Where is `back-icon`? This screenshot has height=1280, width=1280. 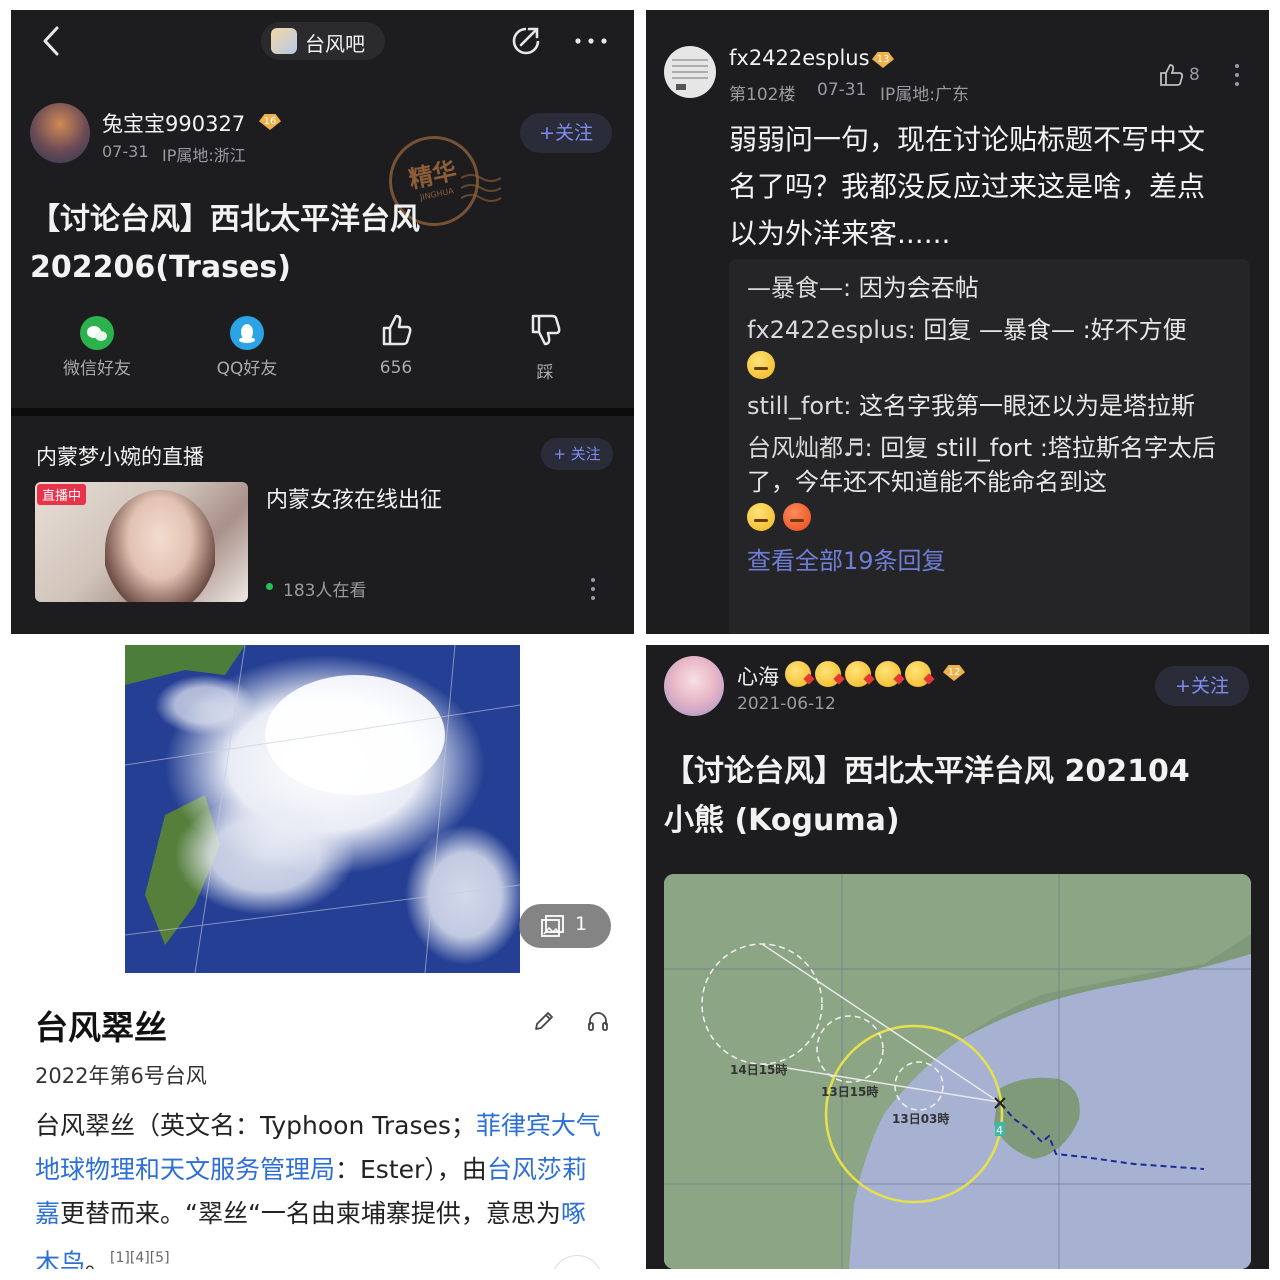
back-icon is located at coordinates (51, 41).